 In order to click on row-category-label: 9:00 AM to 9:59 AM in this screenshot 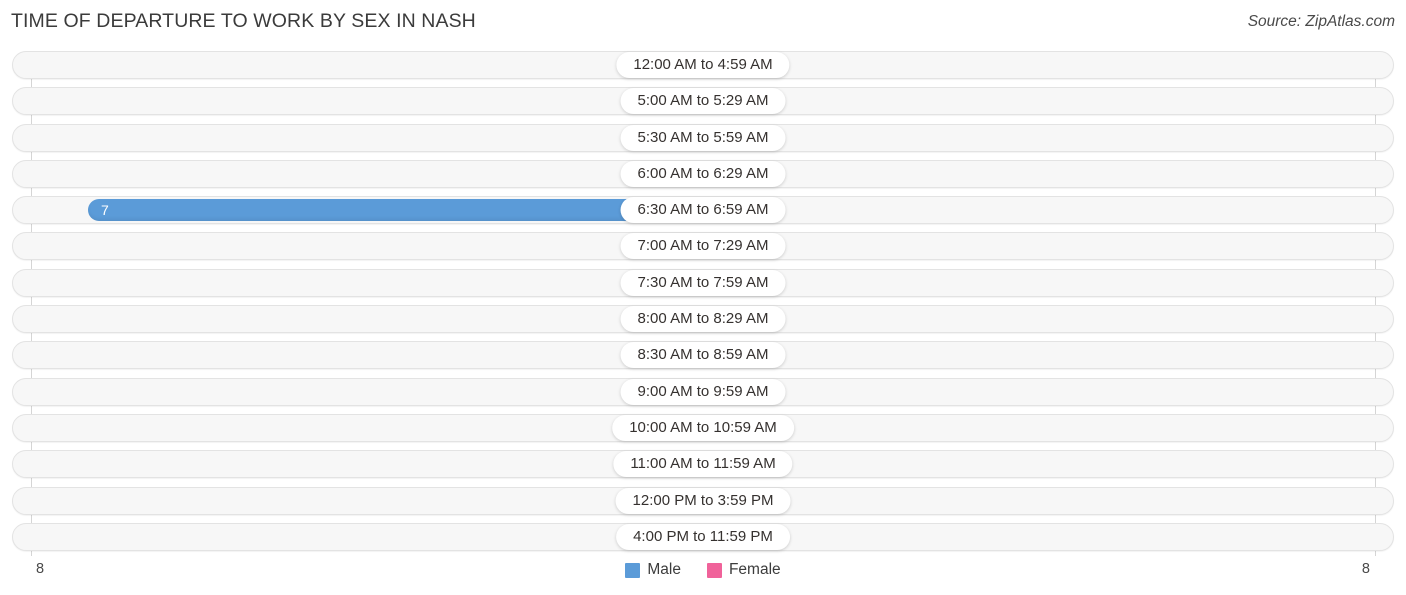, I will do `click(703, 391)`.